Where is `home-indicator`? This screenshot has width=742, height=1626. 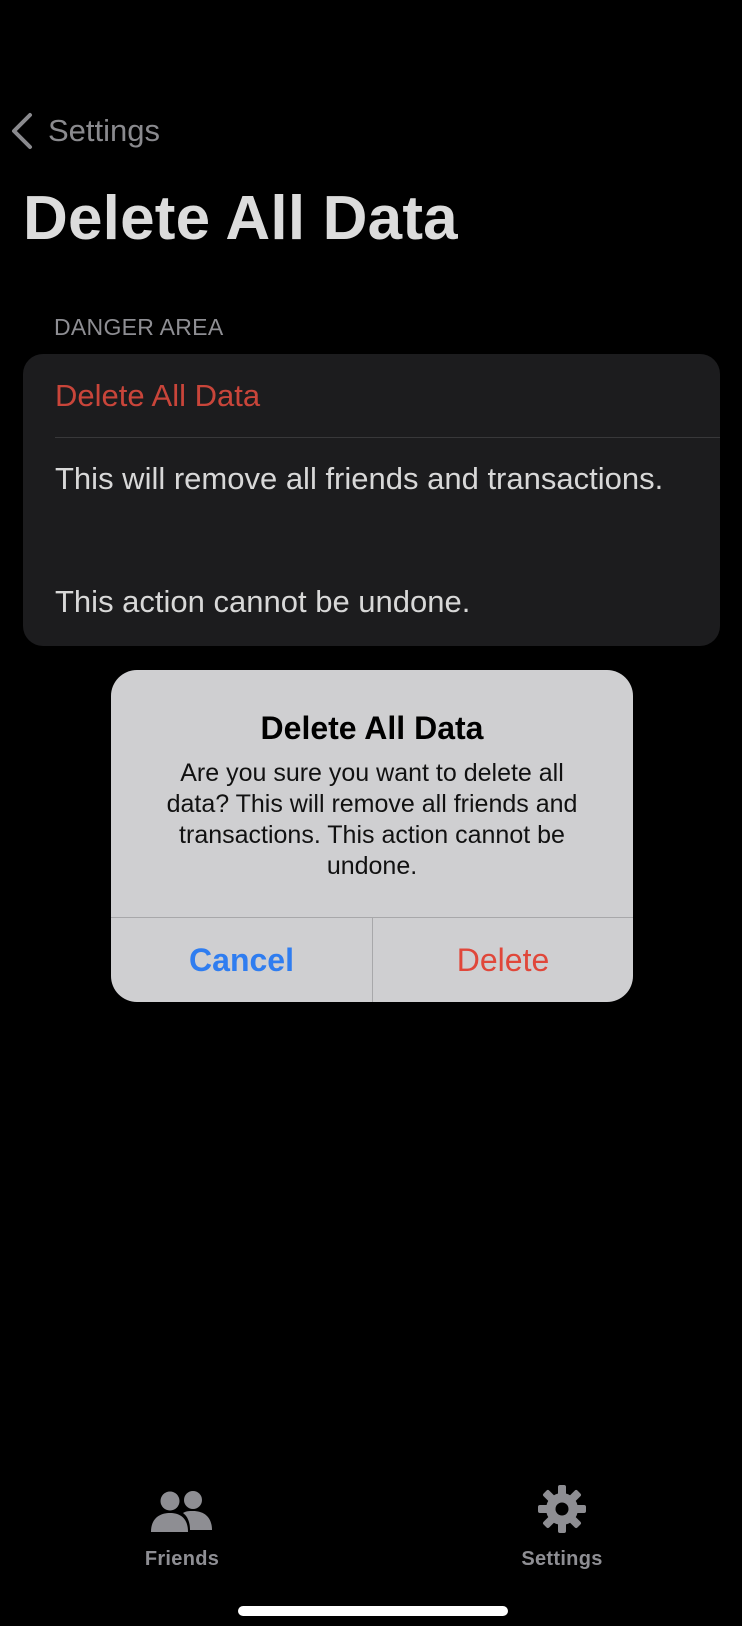
home-indicator is located at coordinates (373, 1611).